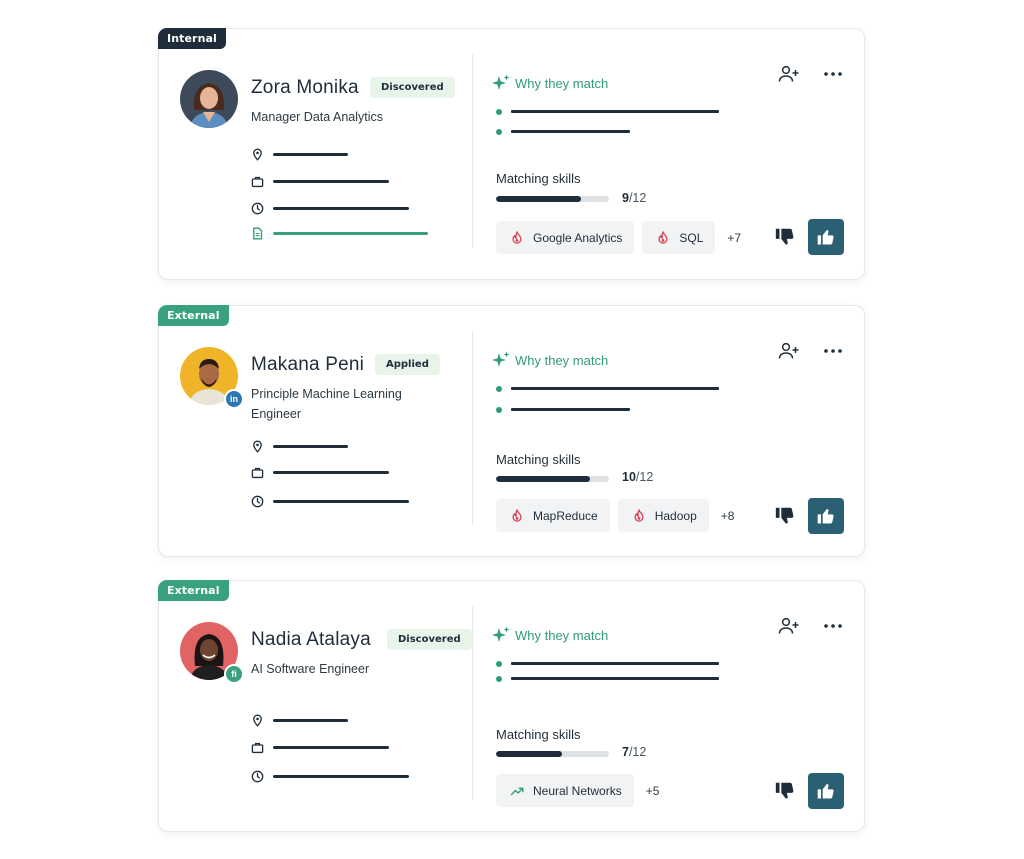 Image resolution: width=1024 pixels, height=859 pixels. I want to click on thumbs-up-icon, so click(825, 237).